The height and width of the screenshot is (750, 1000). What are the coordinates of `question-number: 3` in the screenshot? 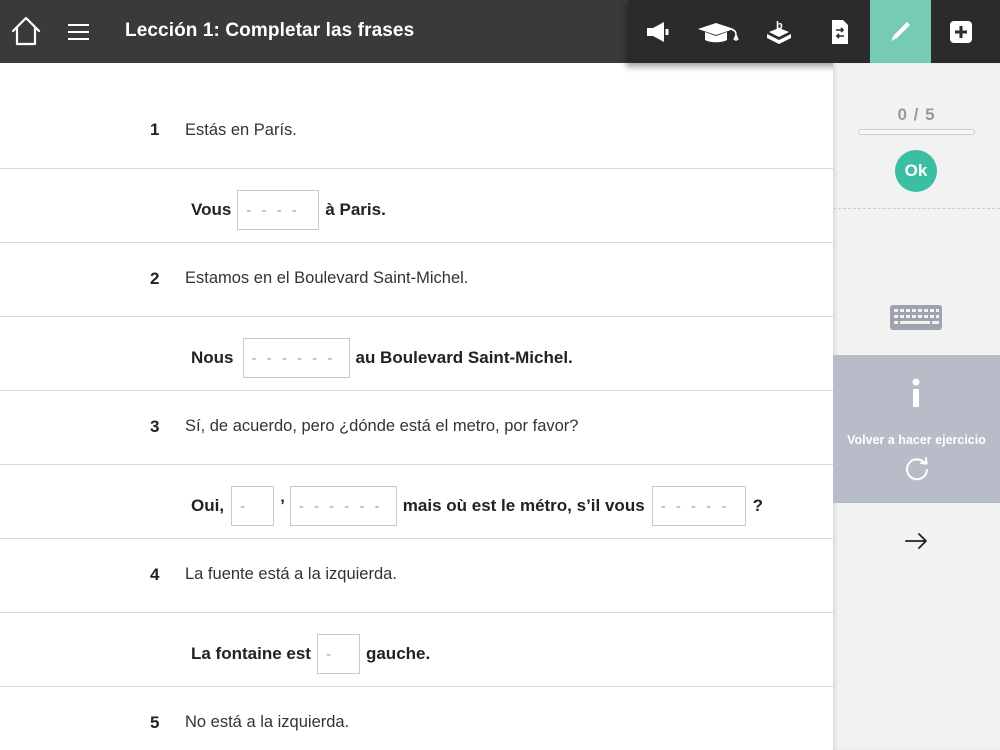 It's located at (155, 426).